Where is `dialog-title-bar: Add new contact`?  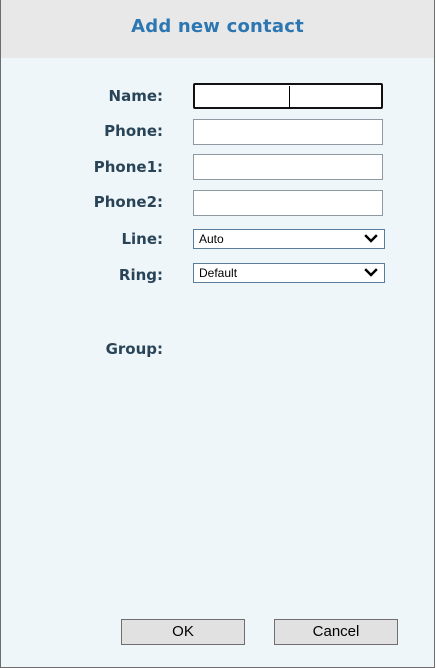
dialog-title-bar: Add new contact is located at coordinates (217, 29).